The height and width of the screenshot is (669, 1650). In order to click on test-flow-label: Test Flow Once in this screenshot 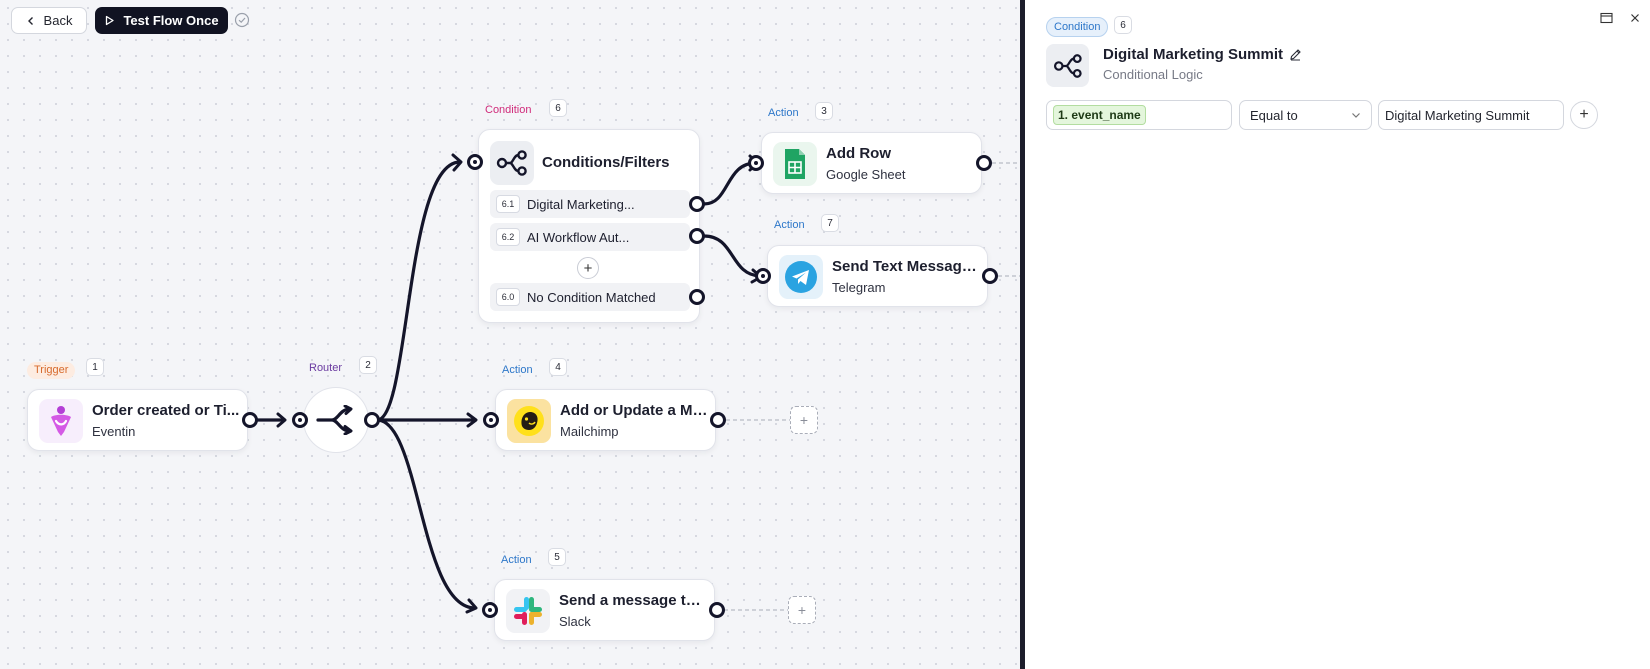, I will do `click(171, 20)`.